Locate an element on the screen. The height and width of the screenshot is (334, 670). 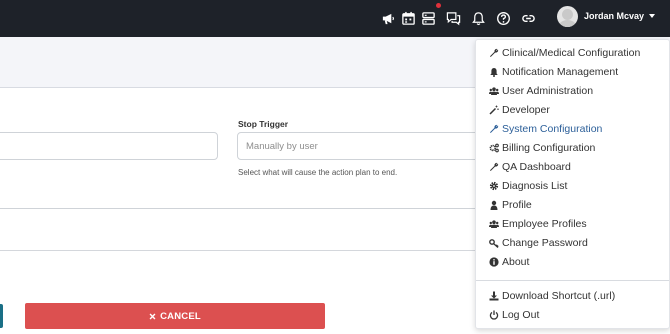
menu-item-developer: Developer is located at coordinates (576, 110).